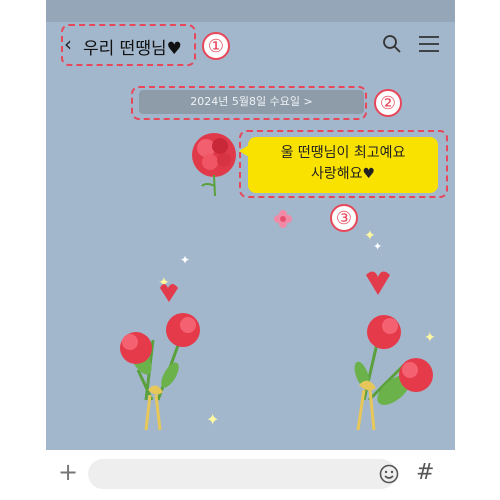  What do you see at coordinates (242, 474) in the screenshot?
I see `message-input` at bounding box center [242, 474].